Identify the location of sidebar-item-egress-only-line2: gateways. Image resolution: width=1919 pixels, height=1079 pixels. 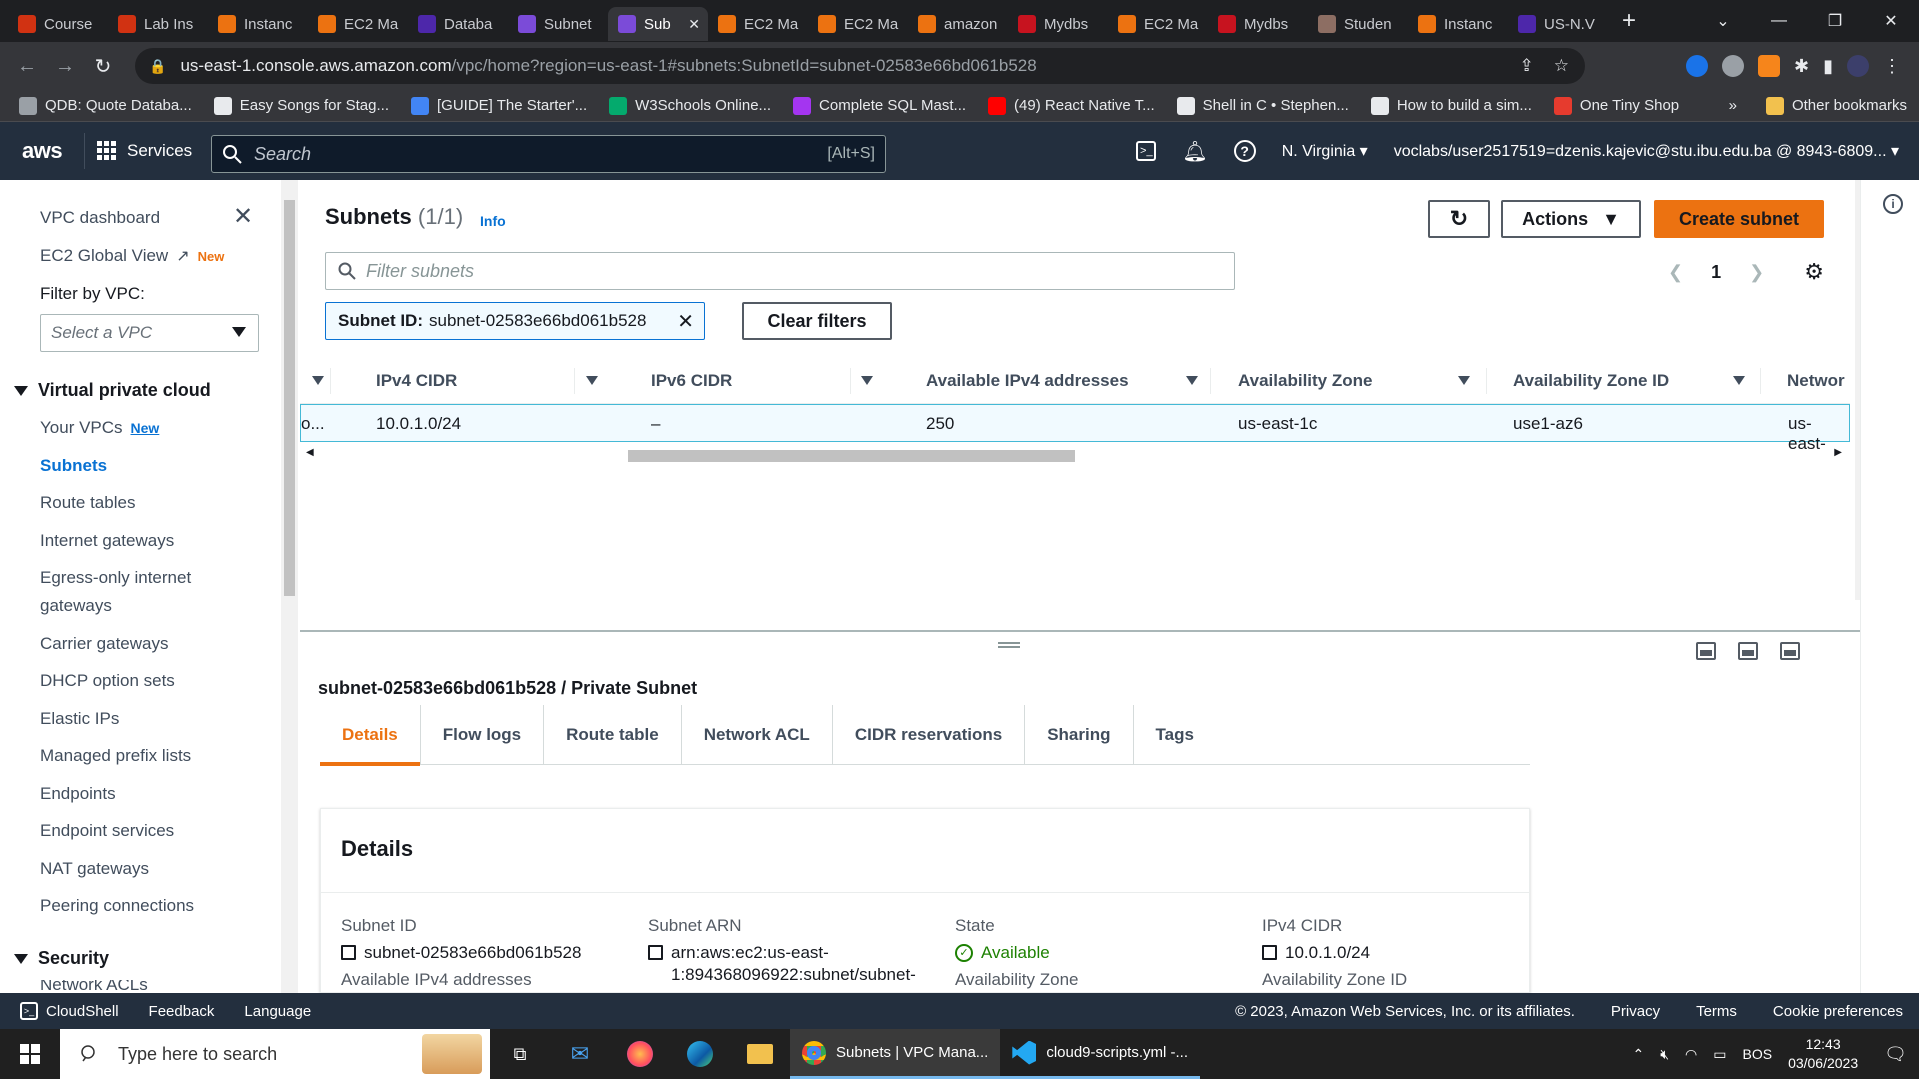
(76, 606).